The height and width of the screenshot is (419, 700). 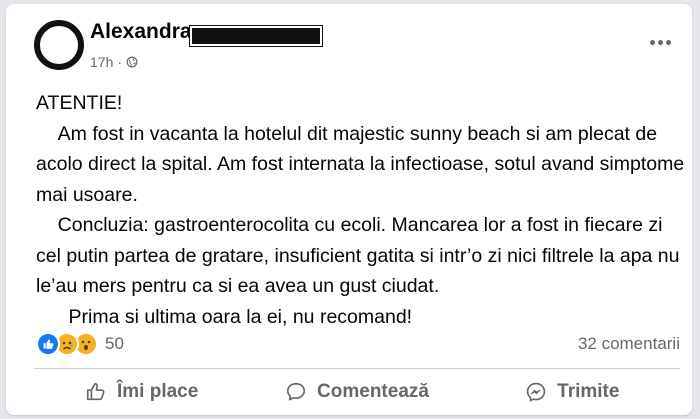 What do you see at coordinates (79, 103) in the screenshot?
I see `post-paragraph: ATENTIE!` at bounding box center [79, 103].